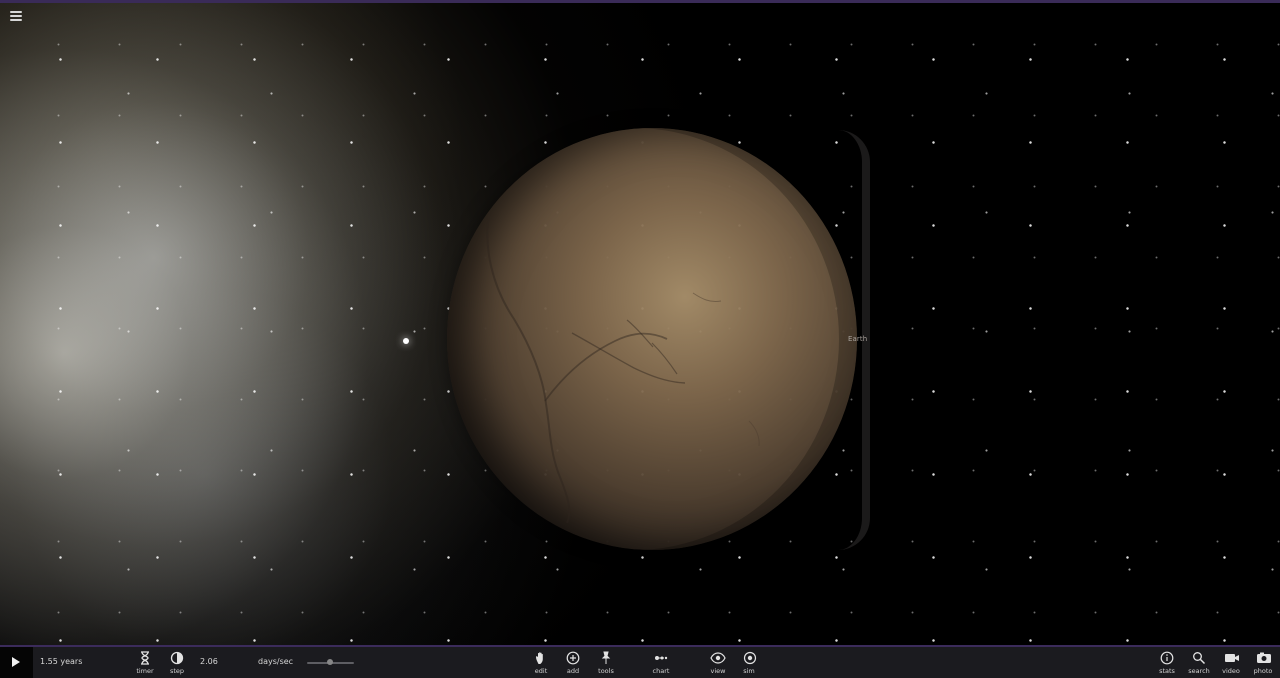  I want to click on view-label: view, so click(718, 671).